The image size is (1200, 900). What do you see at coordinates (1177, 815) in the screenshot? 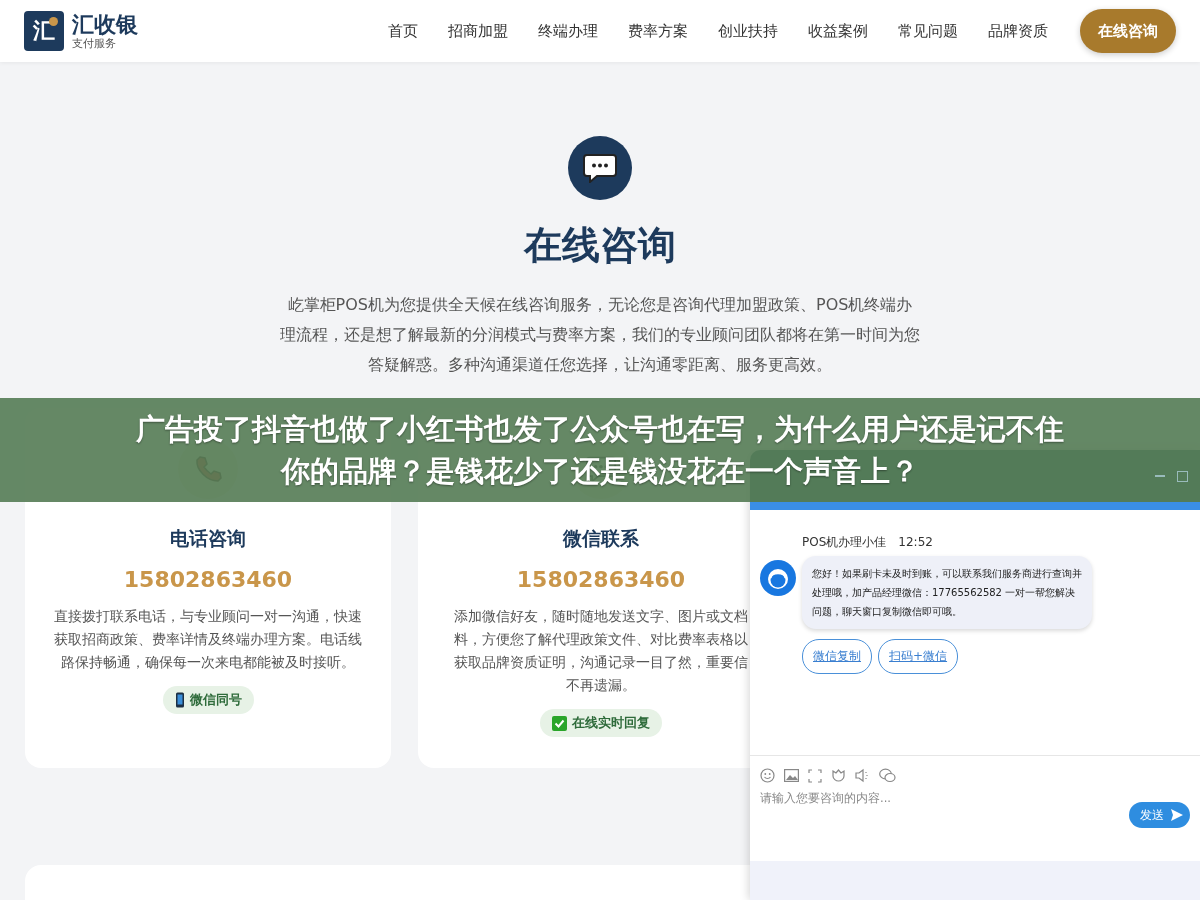
I see `send-icon` at bounding box center [1177, 815].